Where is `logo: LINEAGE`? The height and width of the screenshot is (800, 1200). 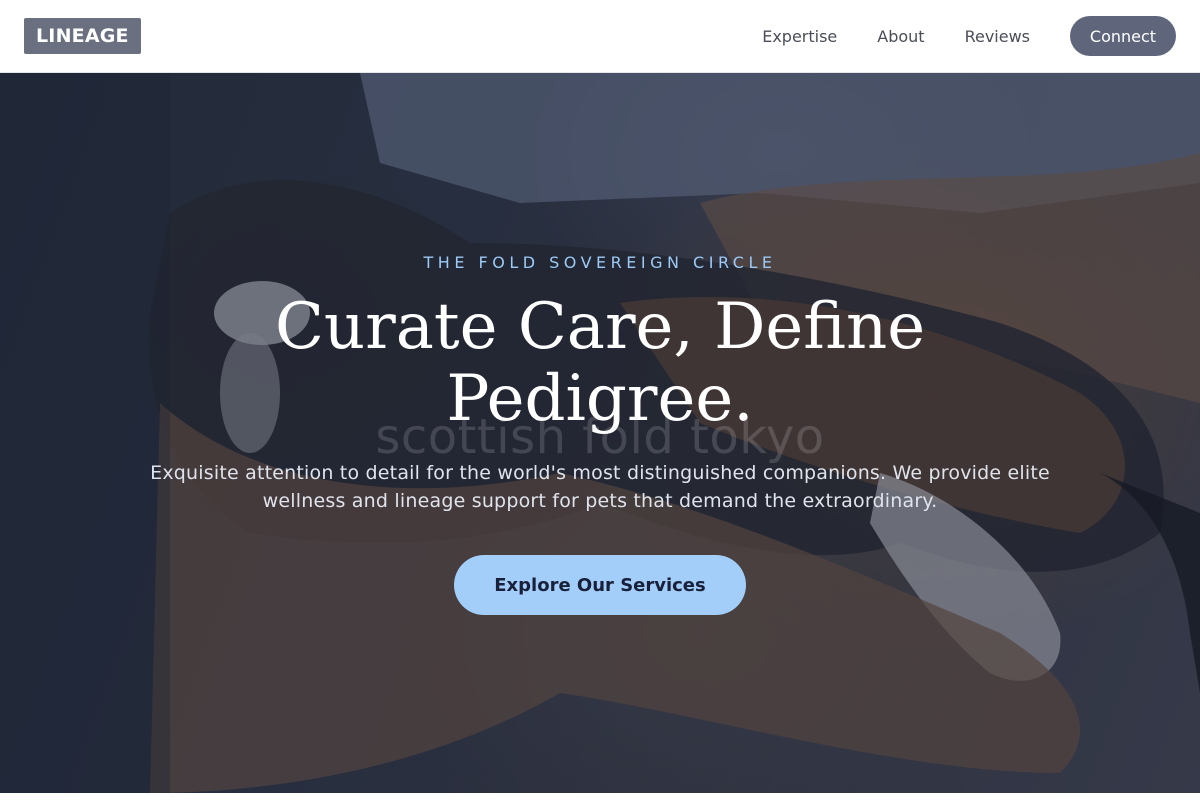
logo: LINEAGE is located at coordinates (82, 36).